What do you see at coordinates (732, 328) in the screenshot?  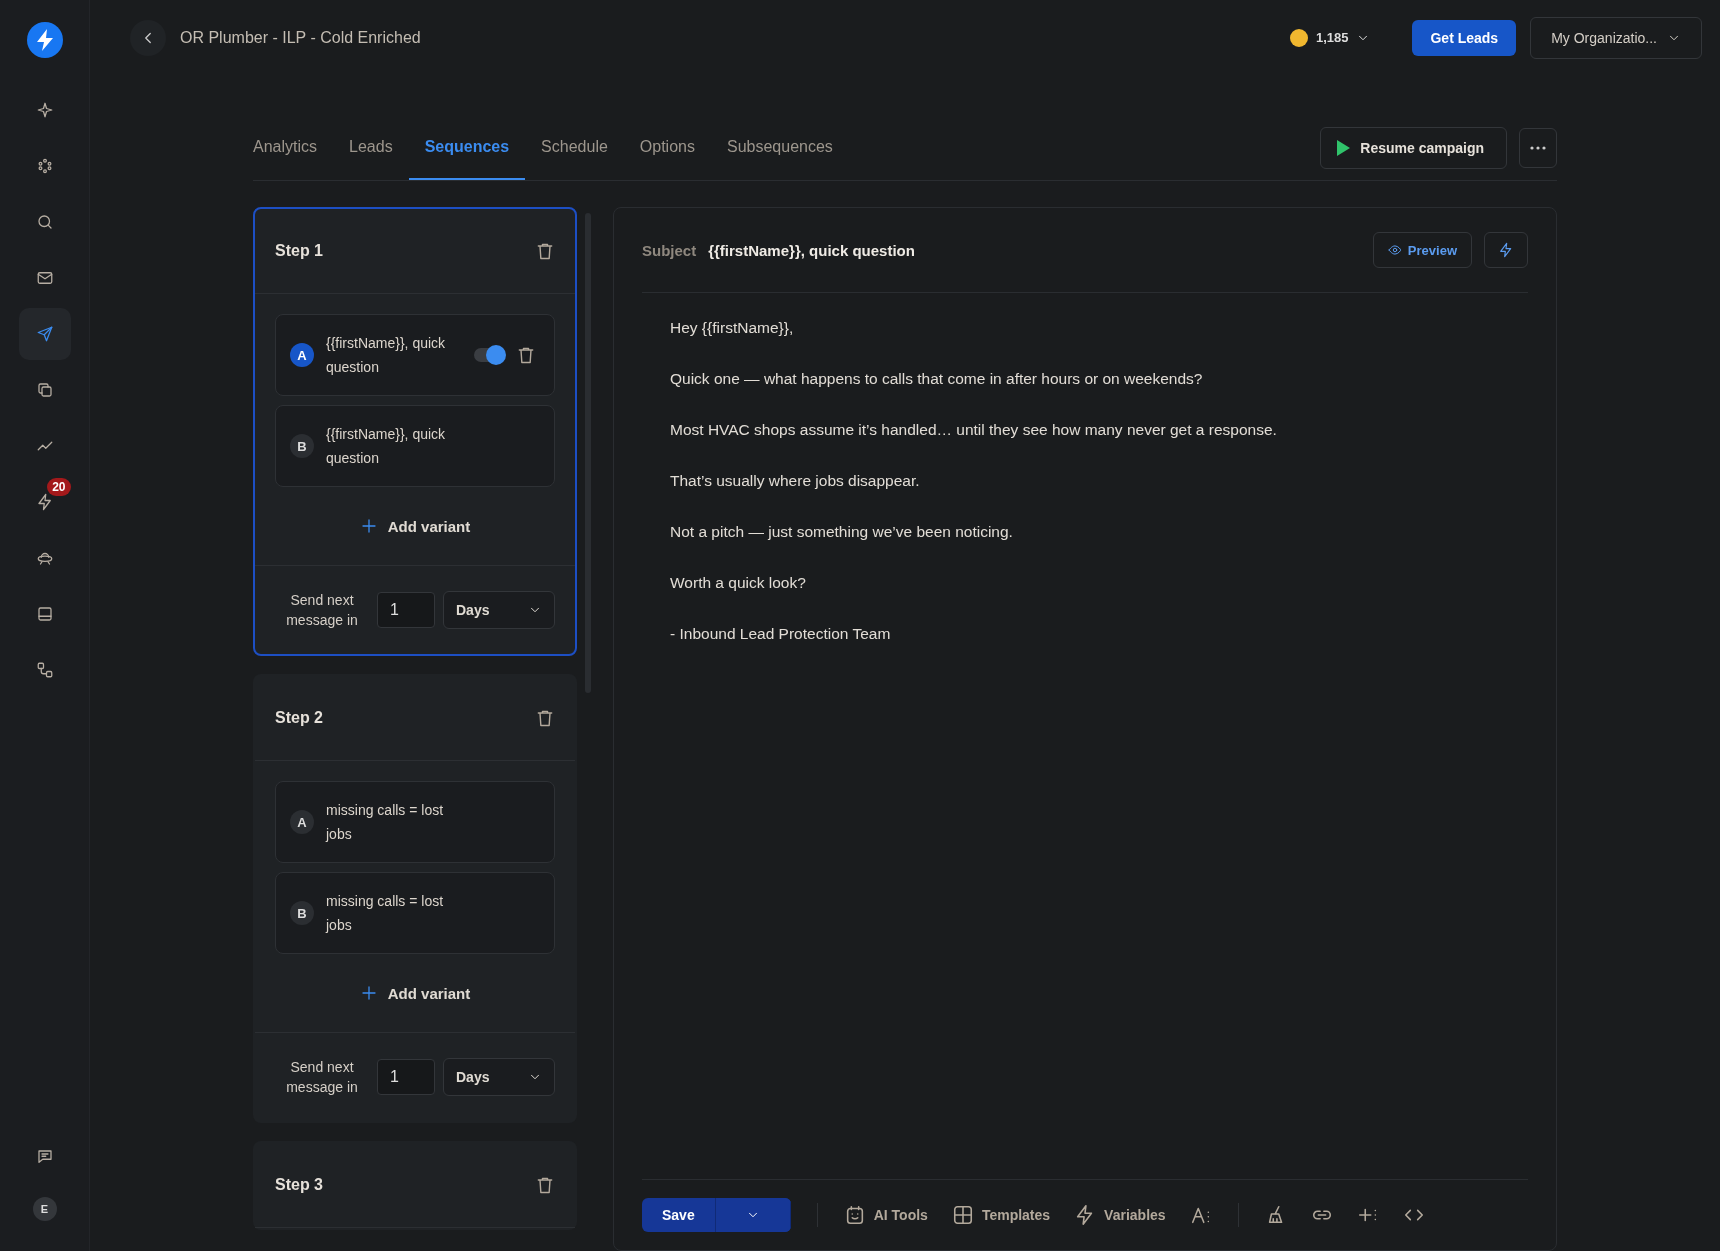 I see `email-paragraph: Hey {{firstName}},` at bounding box center [732, 328].